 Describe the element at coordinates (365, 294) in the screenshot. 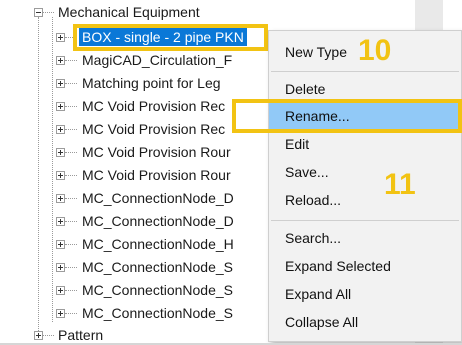

I see `menu-item-expand-all: Expand All` at that location.